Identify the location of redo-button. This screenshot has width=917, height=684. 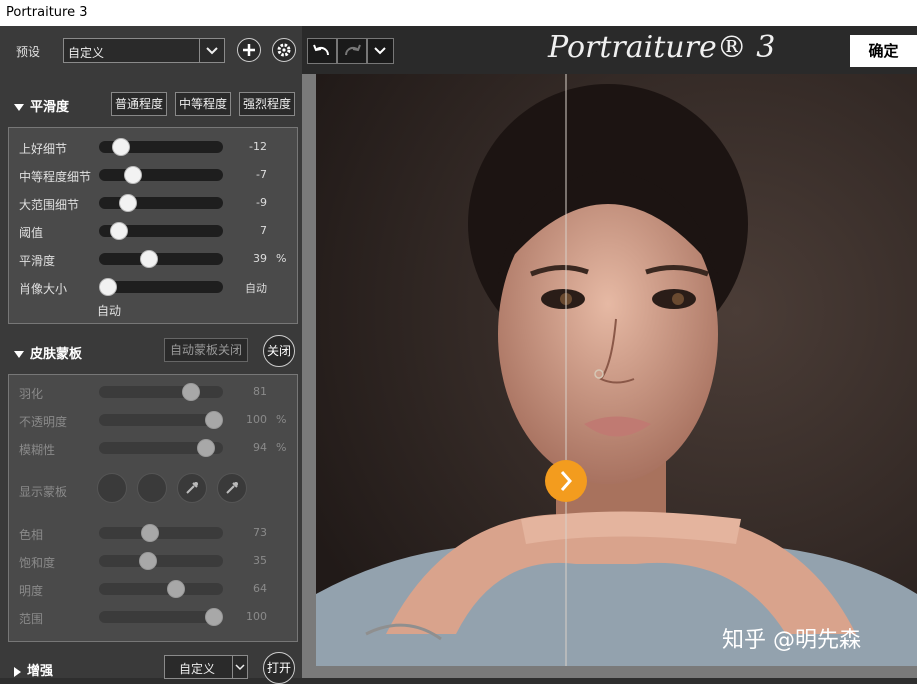
(352, 51).